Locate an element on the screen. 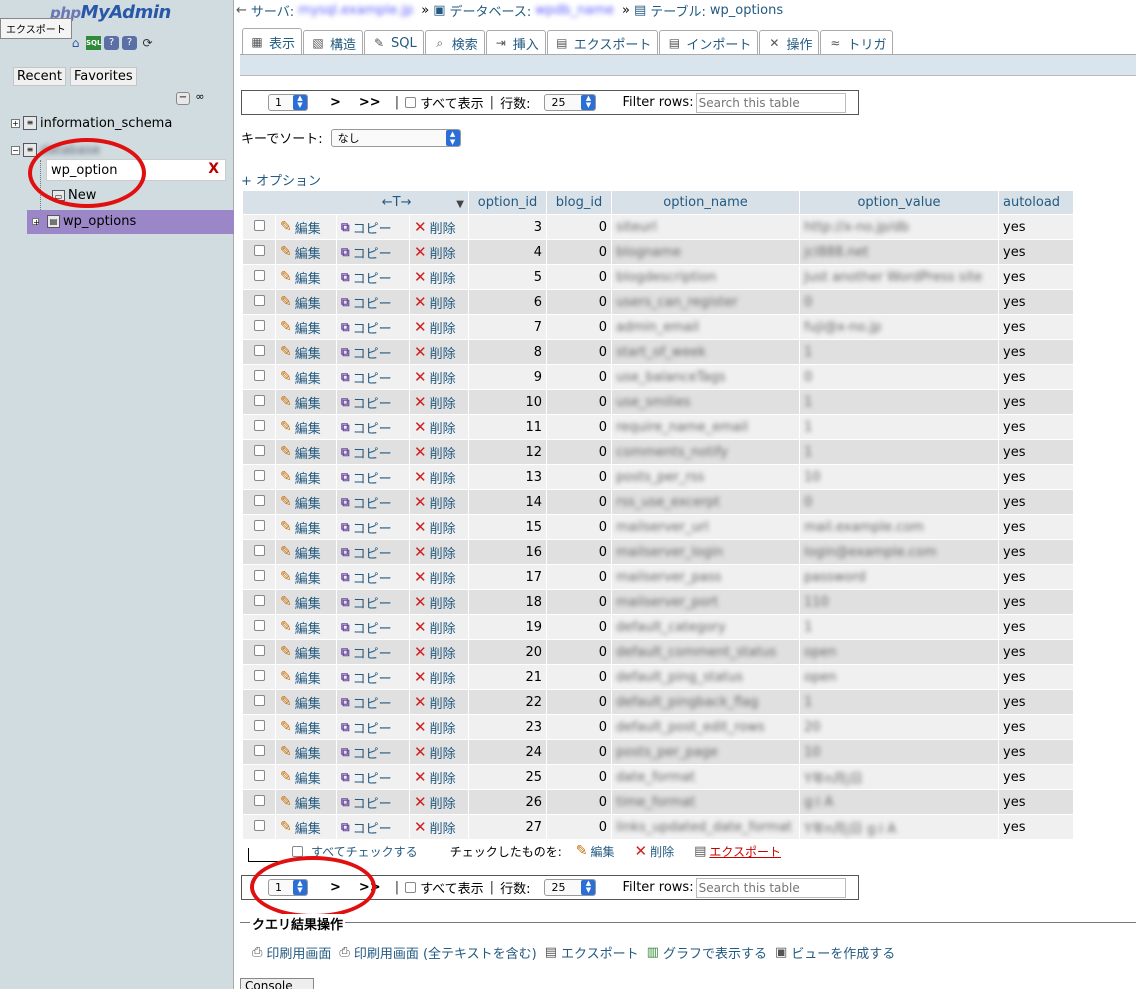 The width and height of the screenshot is (1136, 989). cell-option-name: posts_per_rss is located at coordinates (705, 477).